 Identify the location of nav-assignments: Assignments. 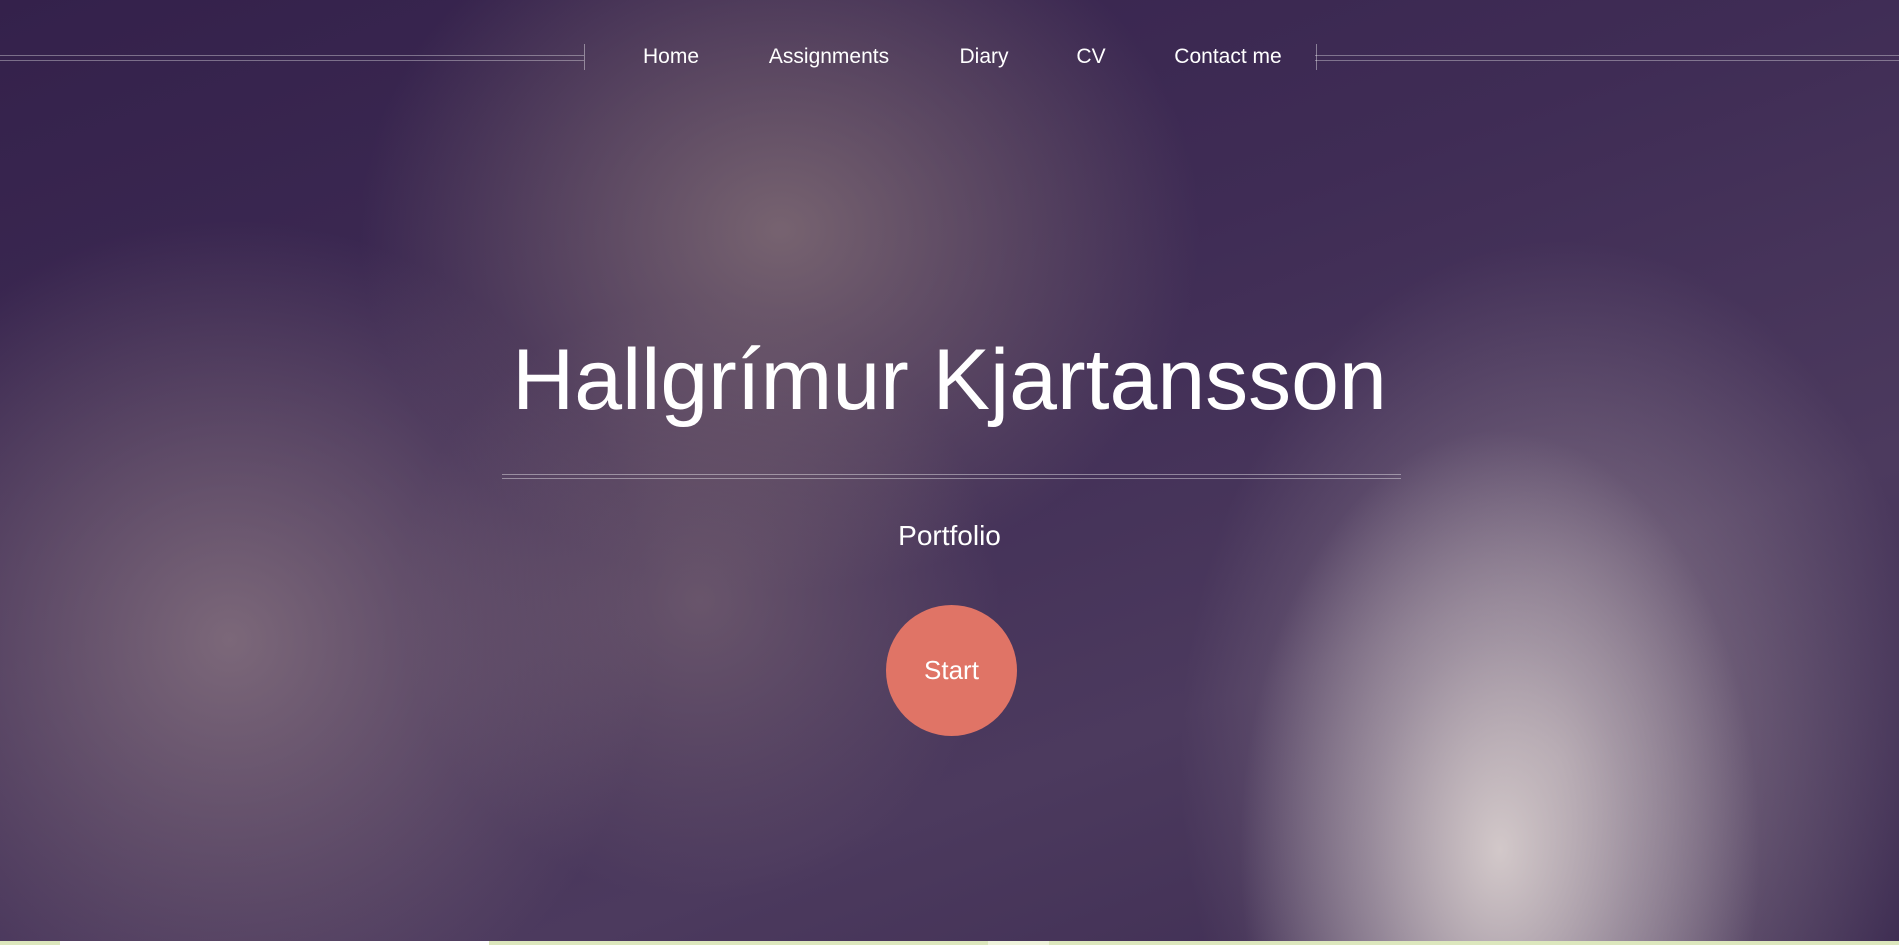
(829, 57).